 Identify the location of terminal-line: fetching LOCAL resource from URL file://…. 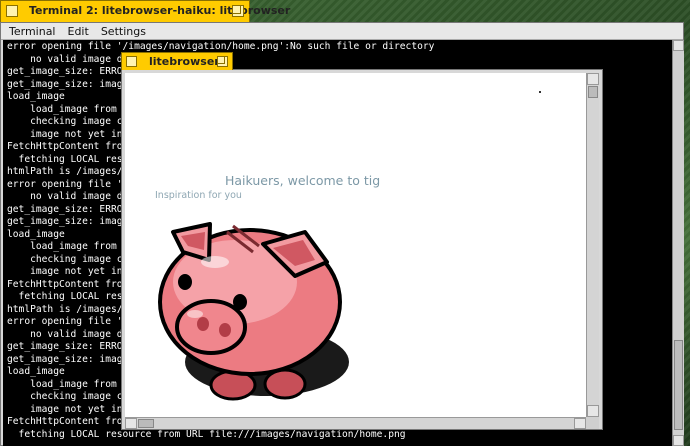
(206, 434).